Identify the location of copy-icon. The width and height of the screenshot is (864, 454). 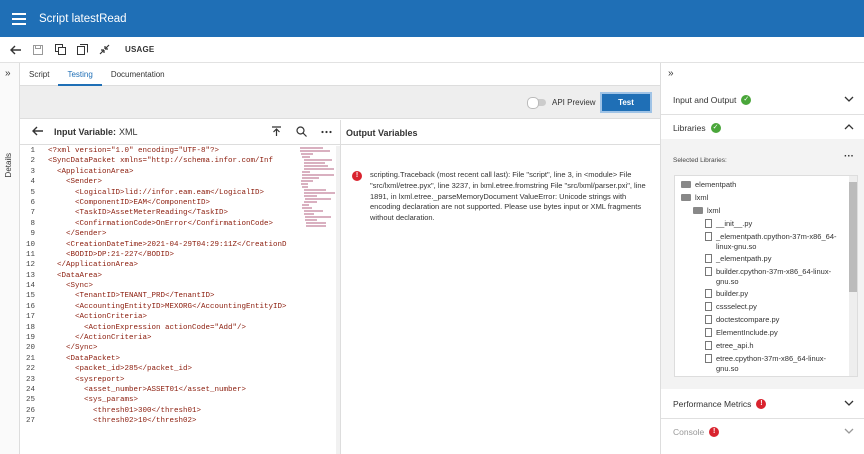
(60, 50).